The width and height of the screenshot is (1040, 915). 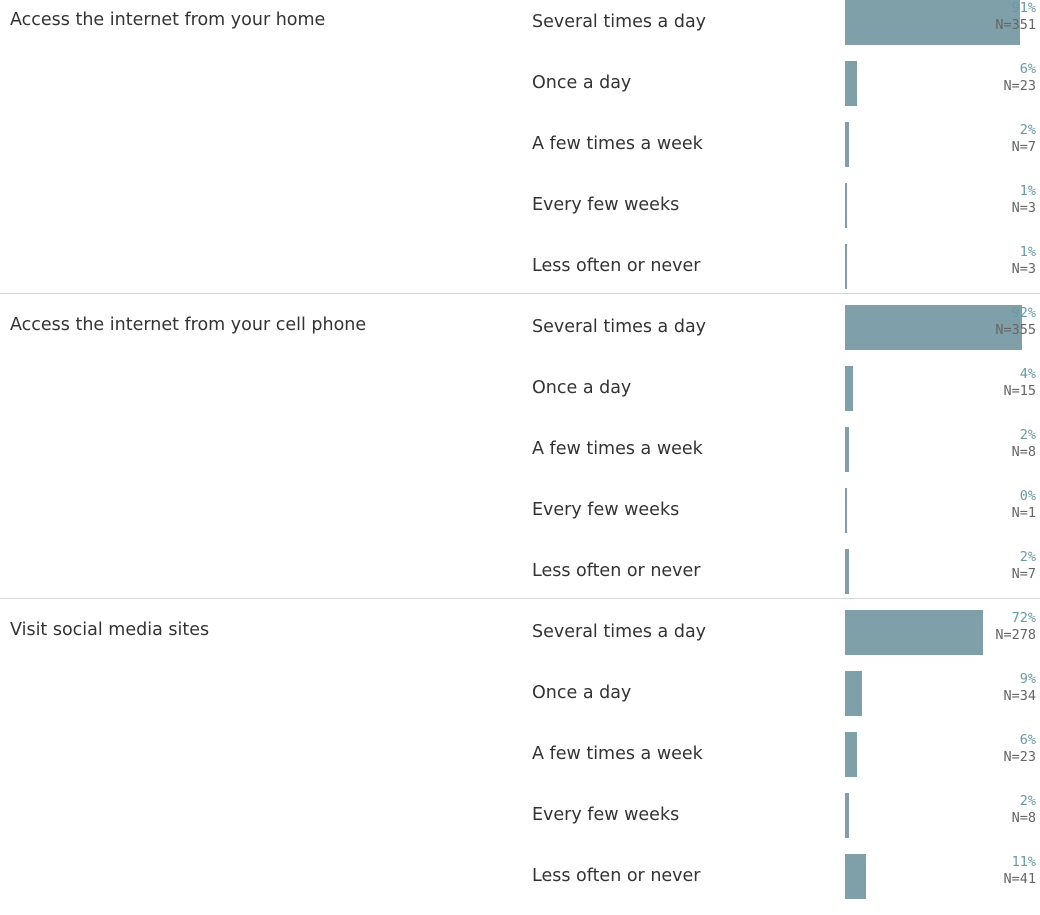 What do you see at coordinates (520, 335) in the screenshot?
I see `bar-row: Several times a day 92% N=355` at bounding box center [520, 335].